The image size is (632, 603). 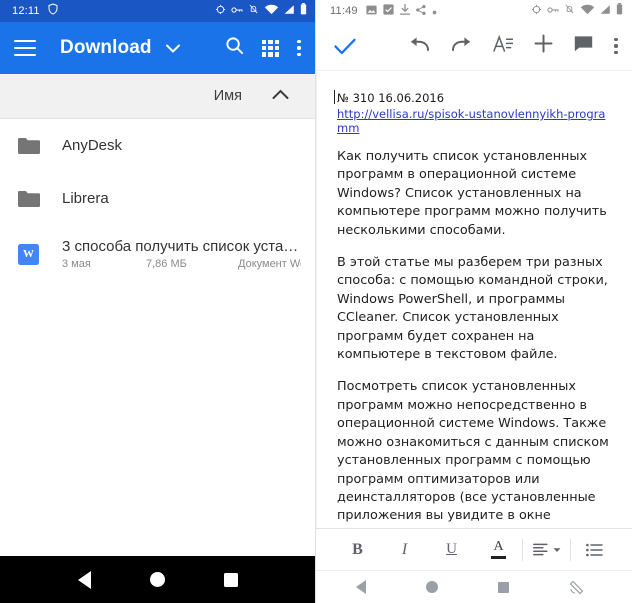 I want to click on italic-button: I, so click(x=404, y=549).